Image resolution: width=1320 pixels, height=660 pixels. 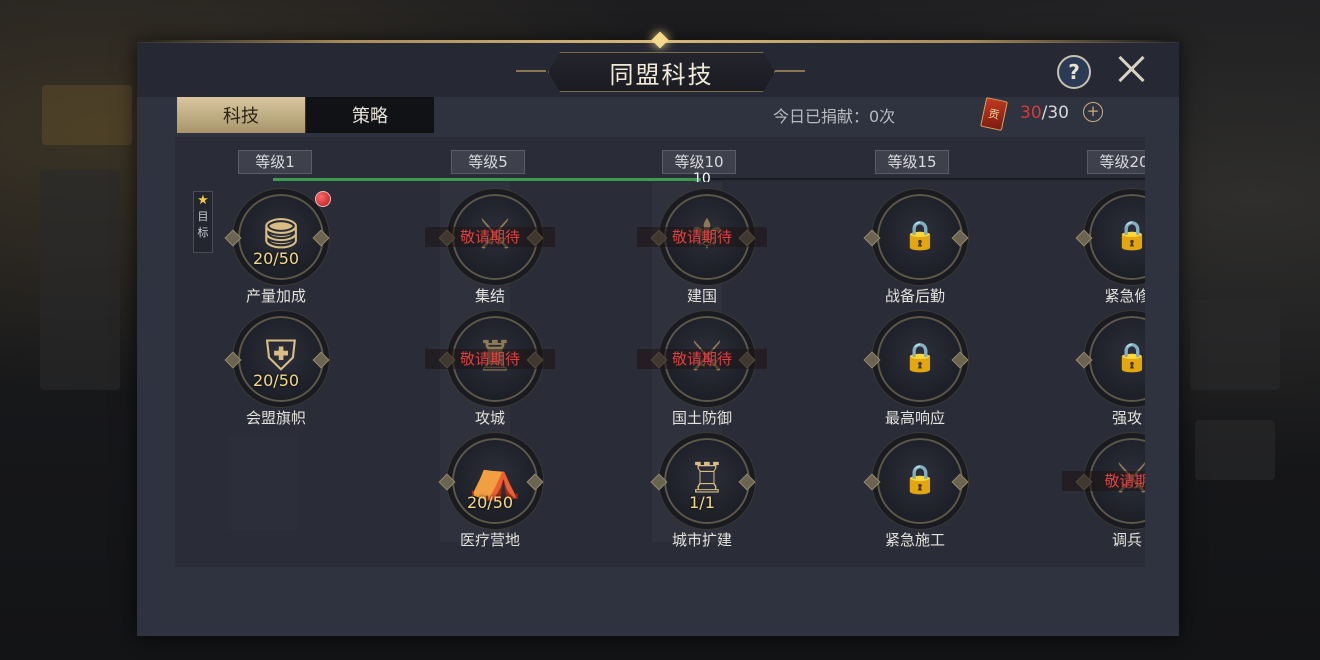 What do you see at coordinates (912, 162) in the screenshot?
I see `level-label: 等级15` at bounding box center [912, 162].